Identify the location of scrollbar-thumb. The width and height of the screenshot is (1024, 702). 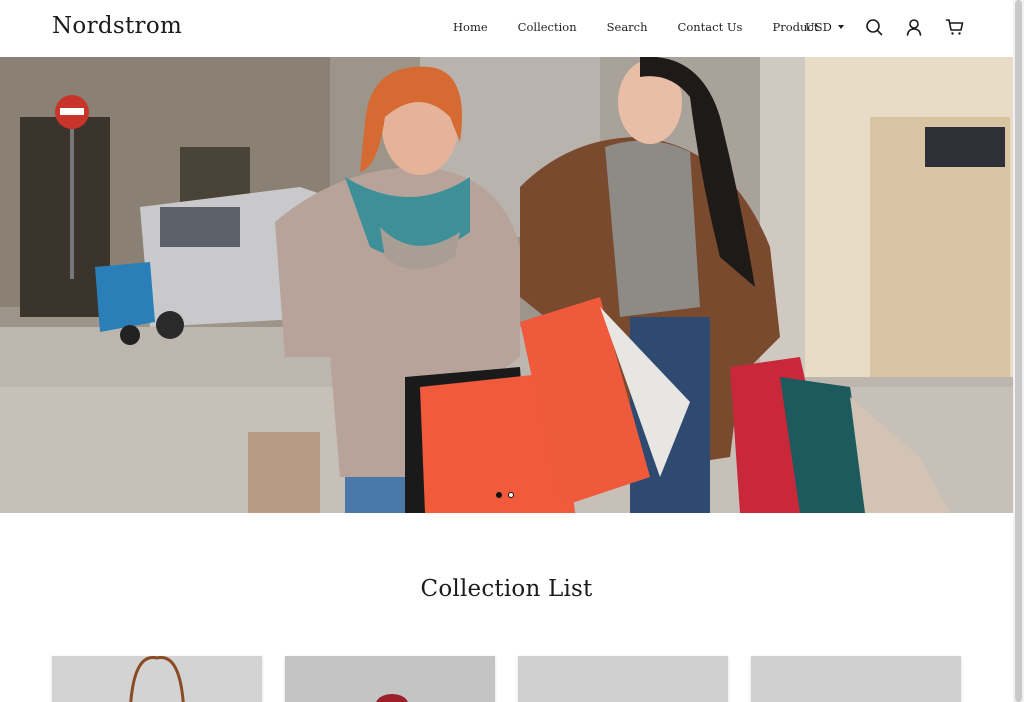
(1018, 351).